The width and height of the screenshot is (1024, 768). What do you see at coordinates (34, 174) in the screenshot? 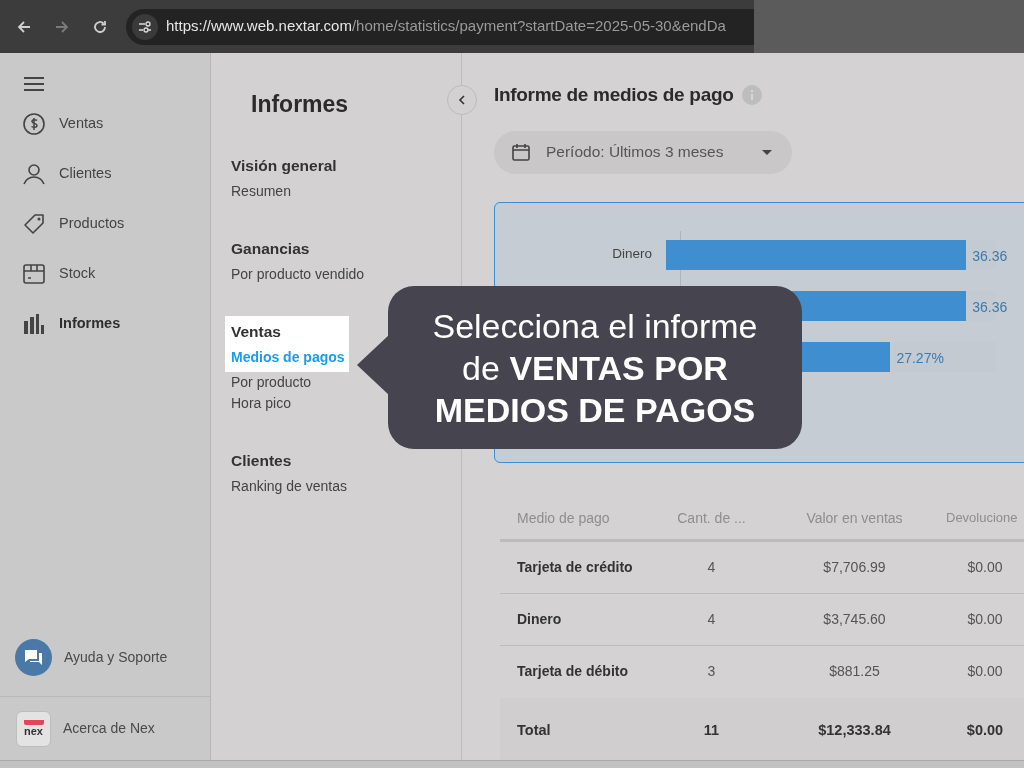
I see `person-icon` at bounding box center [34, 174].